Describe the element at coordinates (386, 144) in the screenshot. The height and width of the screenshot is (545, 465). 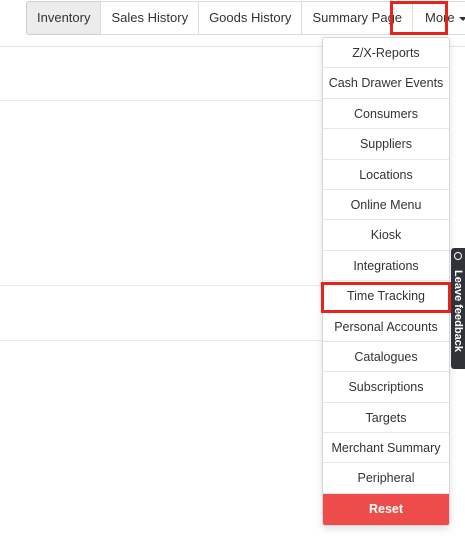
I see `menu-item-suppliers: Suppliers` at that location.